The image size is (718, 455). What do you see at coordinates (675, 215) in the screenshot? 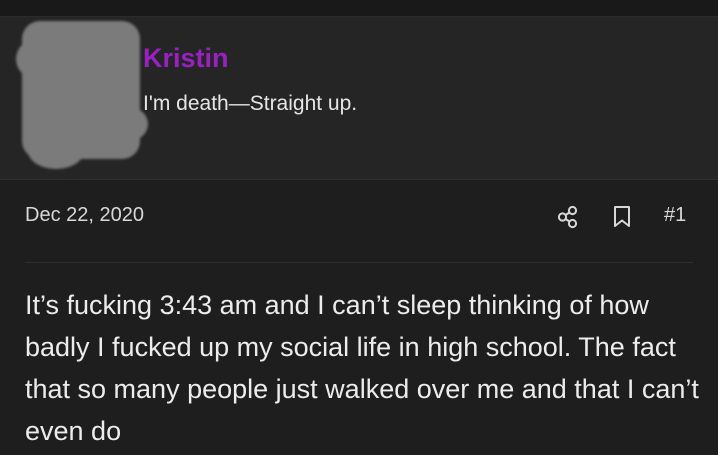
I see `post-number-link: #1` at bounding box center [675, 215].